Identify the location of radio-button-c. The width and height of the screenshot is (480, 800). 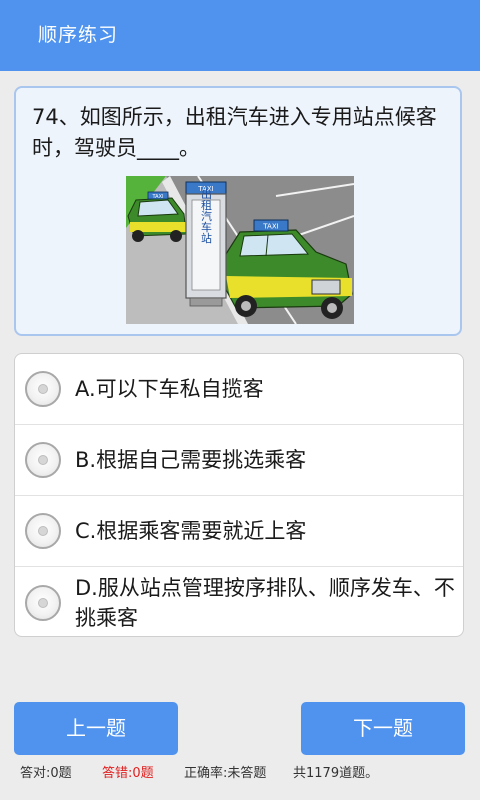
(43, 531).